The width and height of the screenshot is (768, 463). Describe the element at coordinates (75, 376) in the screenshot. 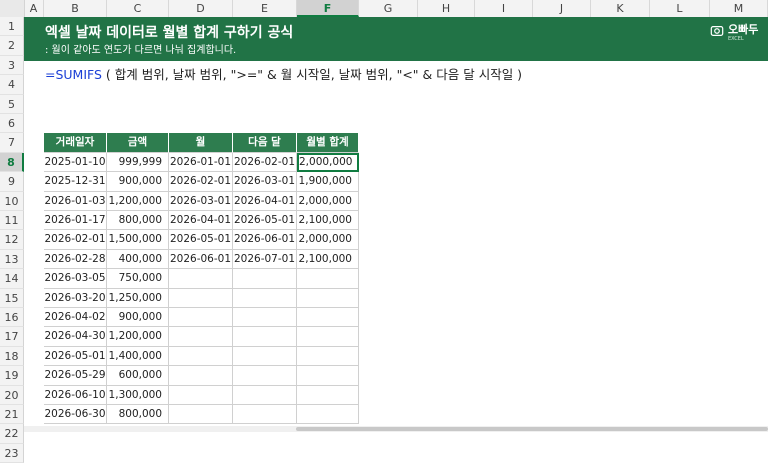

I see `table-cell: 2026-05-29` at that location.